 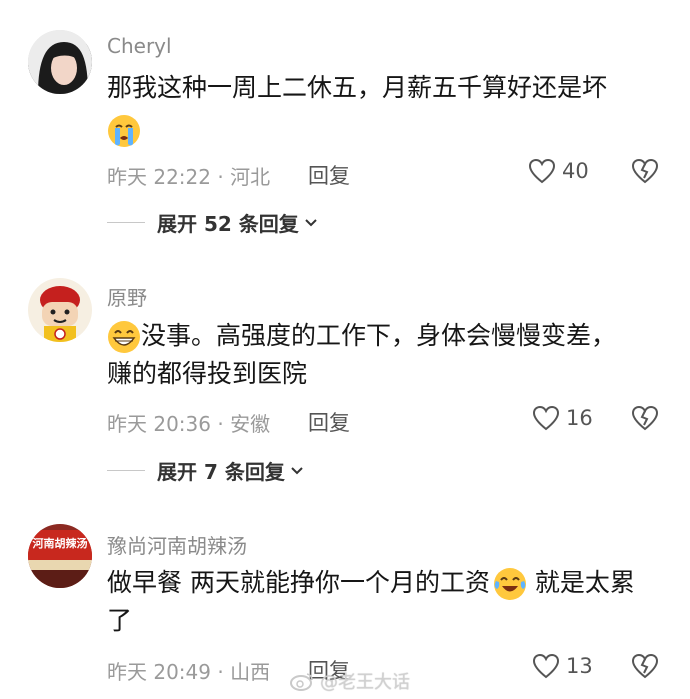 What do you see at coordinates (387, 109) in the screenshot?
I see `comment-text: 那我这种一周上二休五，月薪五千算好还是坏` at bounding box center [387, 109].